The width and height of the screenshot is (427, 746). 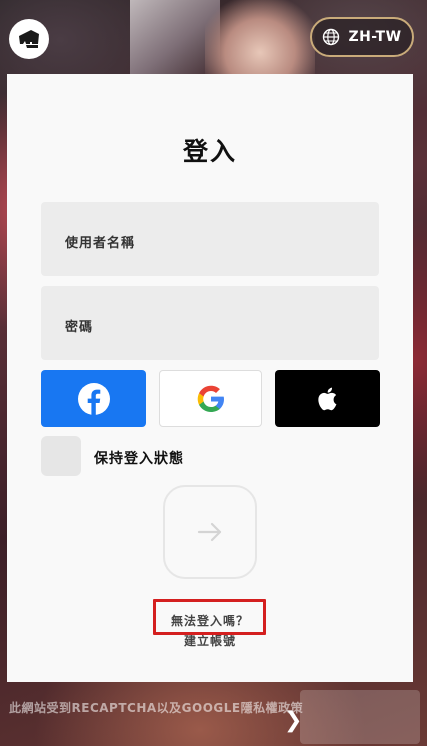 I want to click on facebook-login-button, so click(x=93, y=398).